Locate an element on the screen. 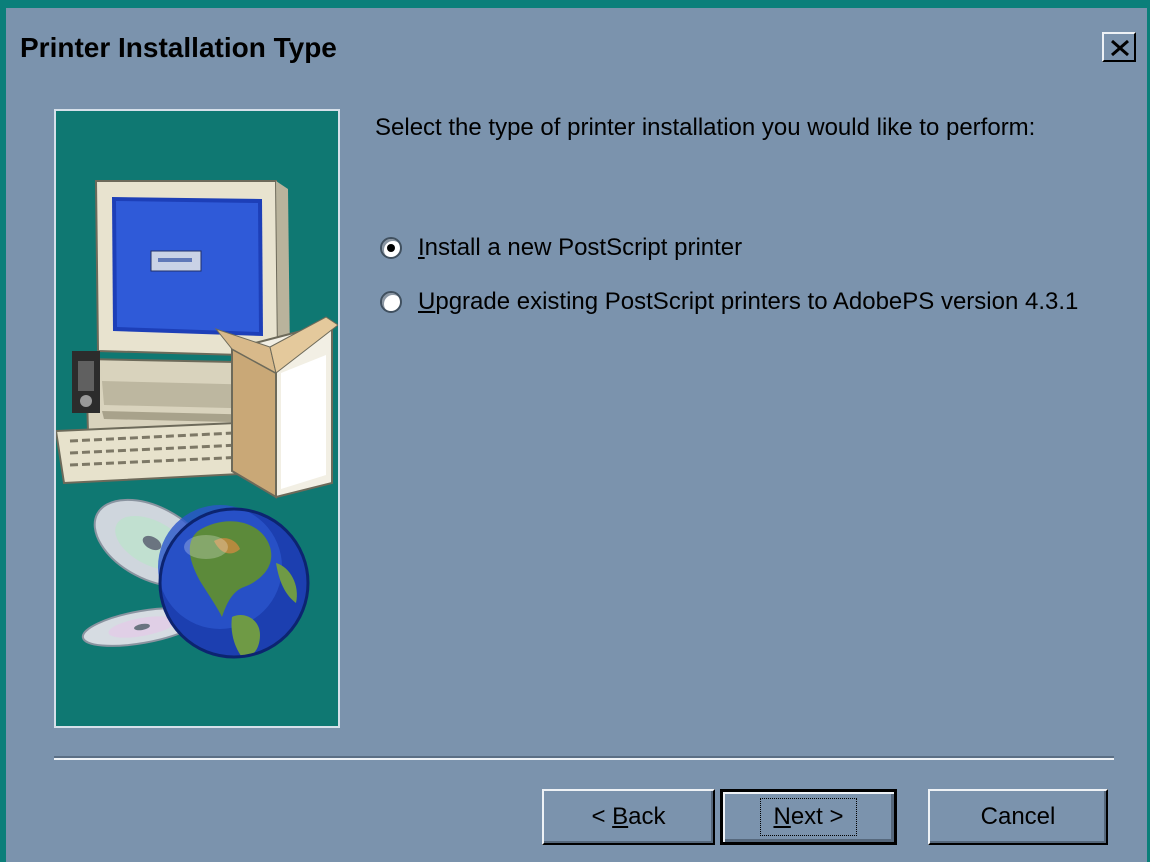 The width and height of the screenshot is (1150, 862). next-button: Next > is located at coordinates (808, 817).